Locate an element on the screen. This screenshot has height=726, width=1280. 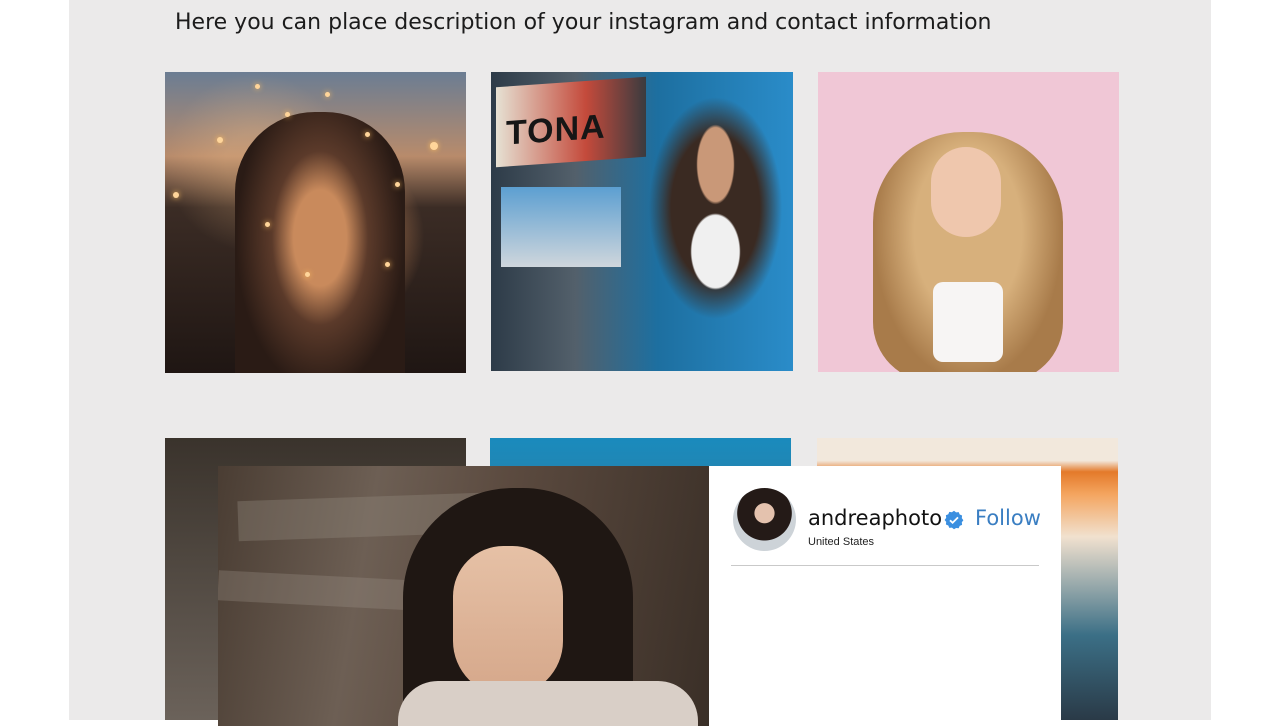
verified-badge-icon is located at coordinates (954, 520).